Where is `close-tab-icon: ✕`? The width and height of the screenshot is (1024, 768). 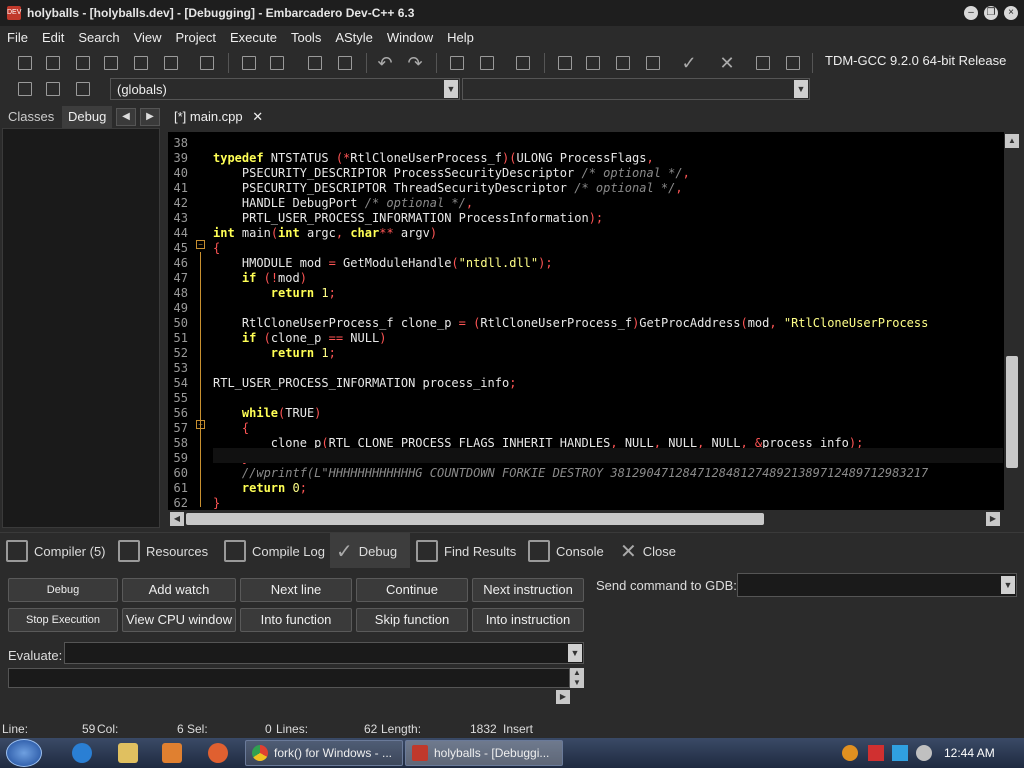
close-tab-icon: ✕ is located at coordinates (257, 116).